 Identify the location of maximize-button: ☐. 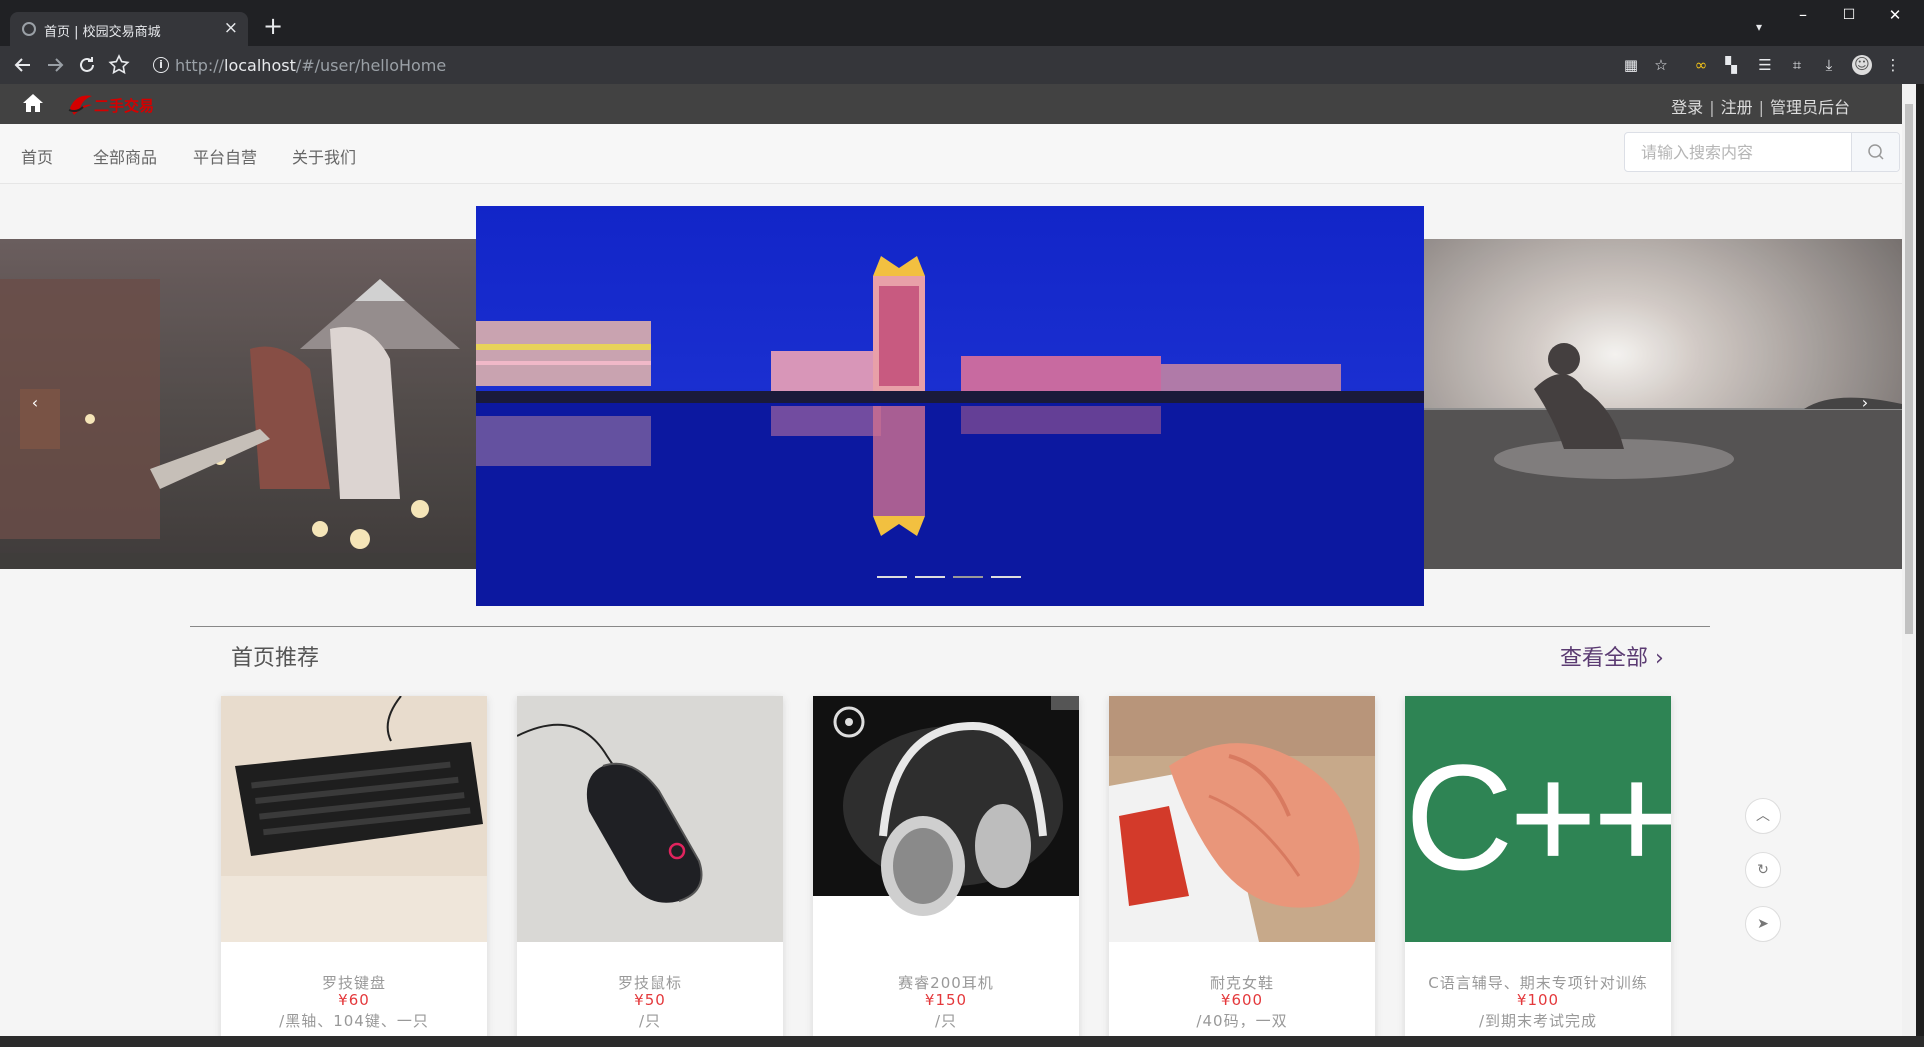
(1849, 16).